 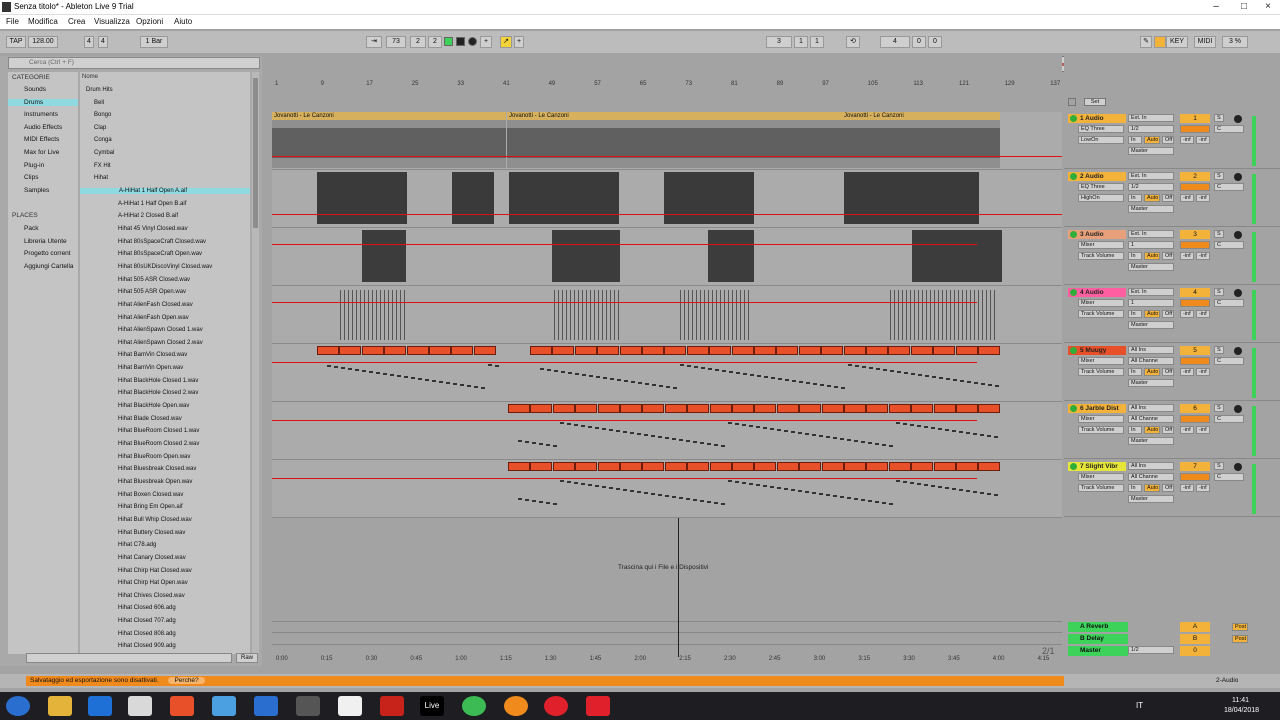 I want to click on file-item: Hihat BlackHole Open.wav, so click(x=153, y=406).